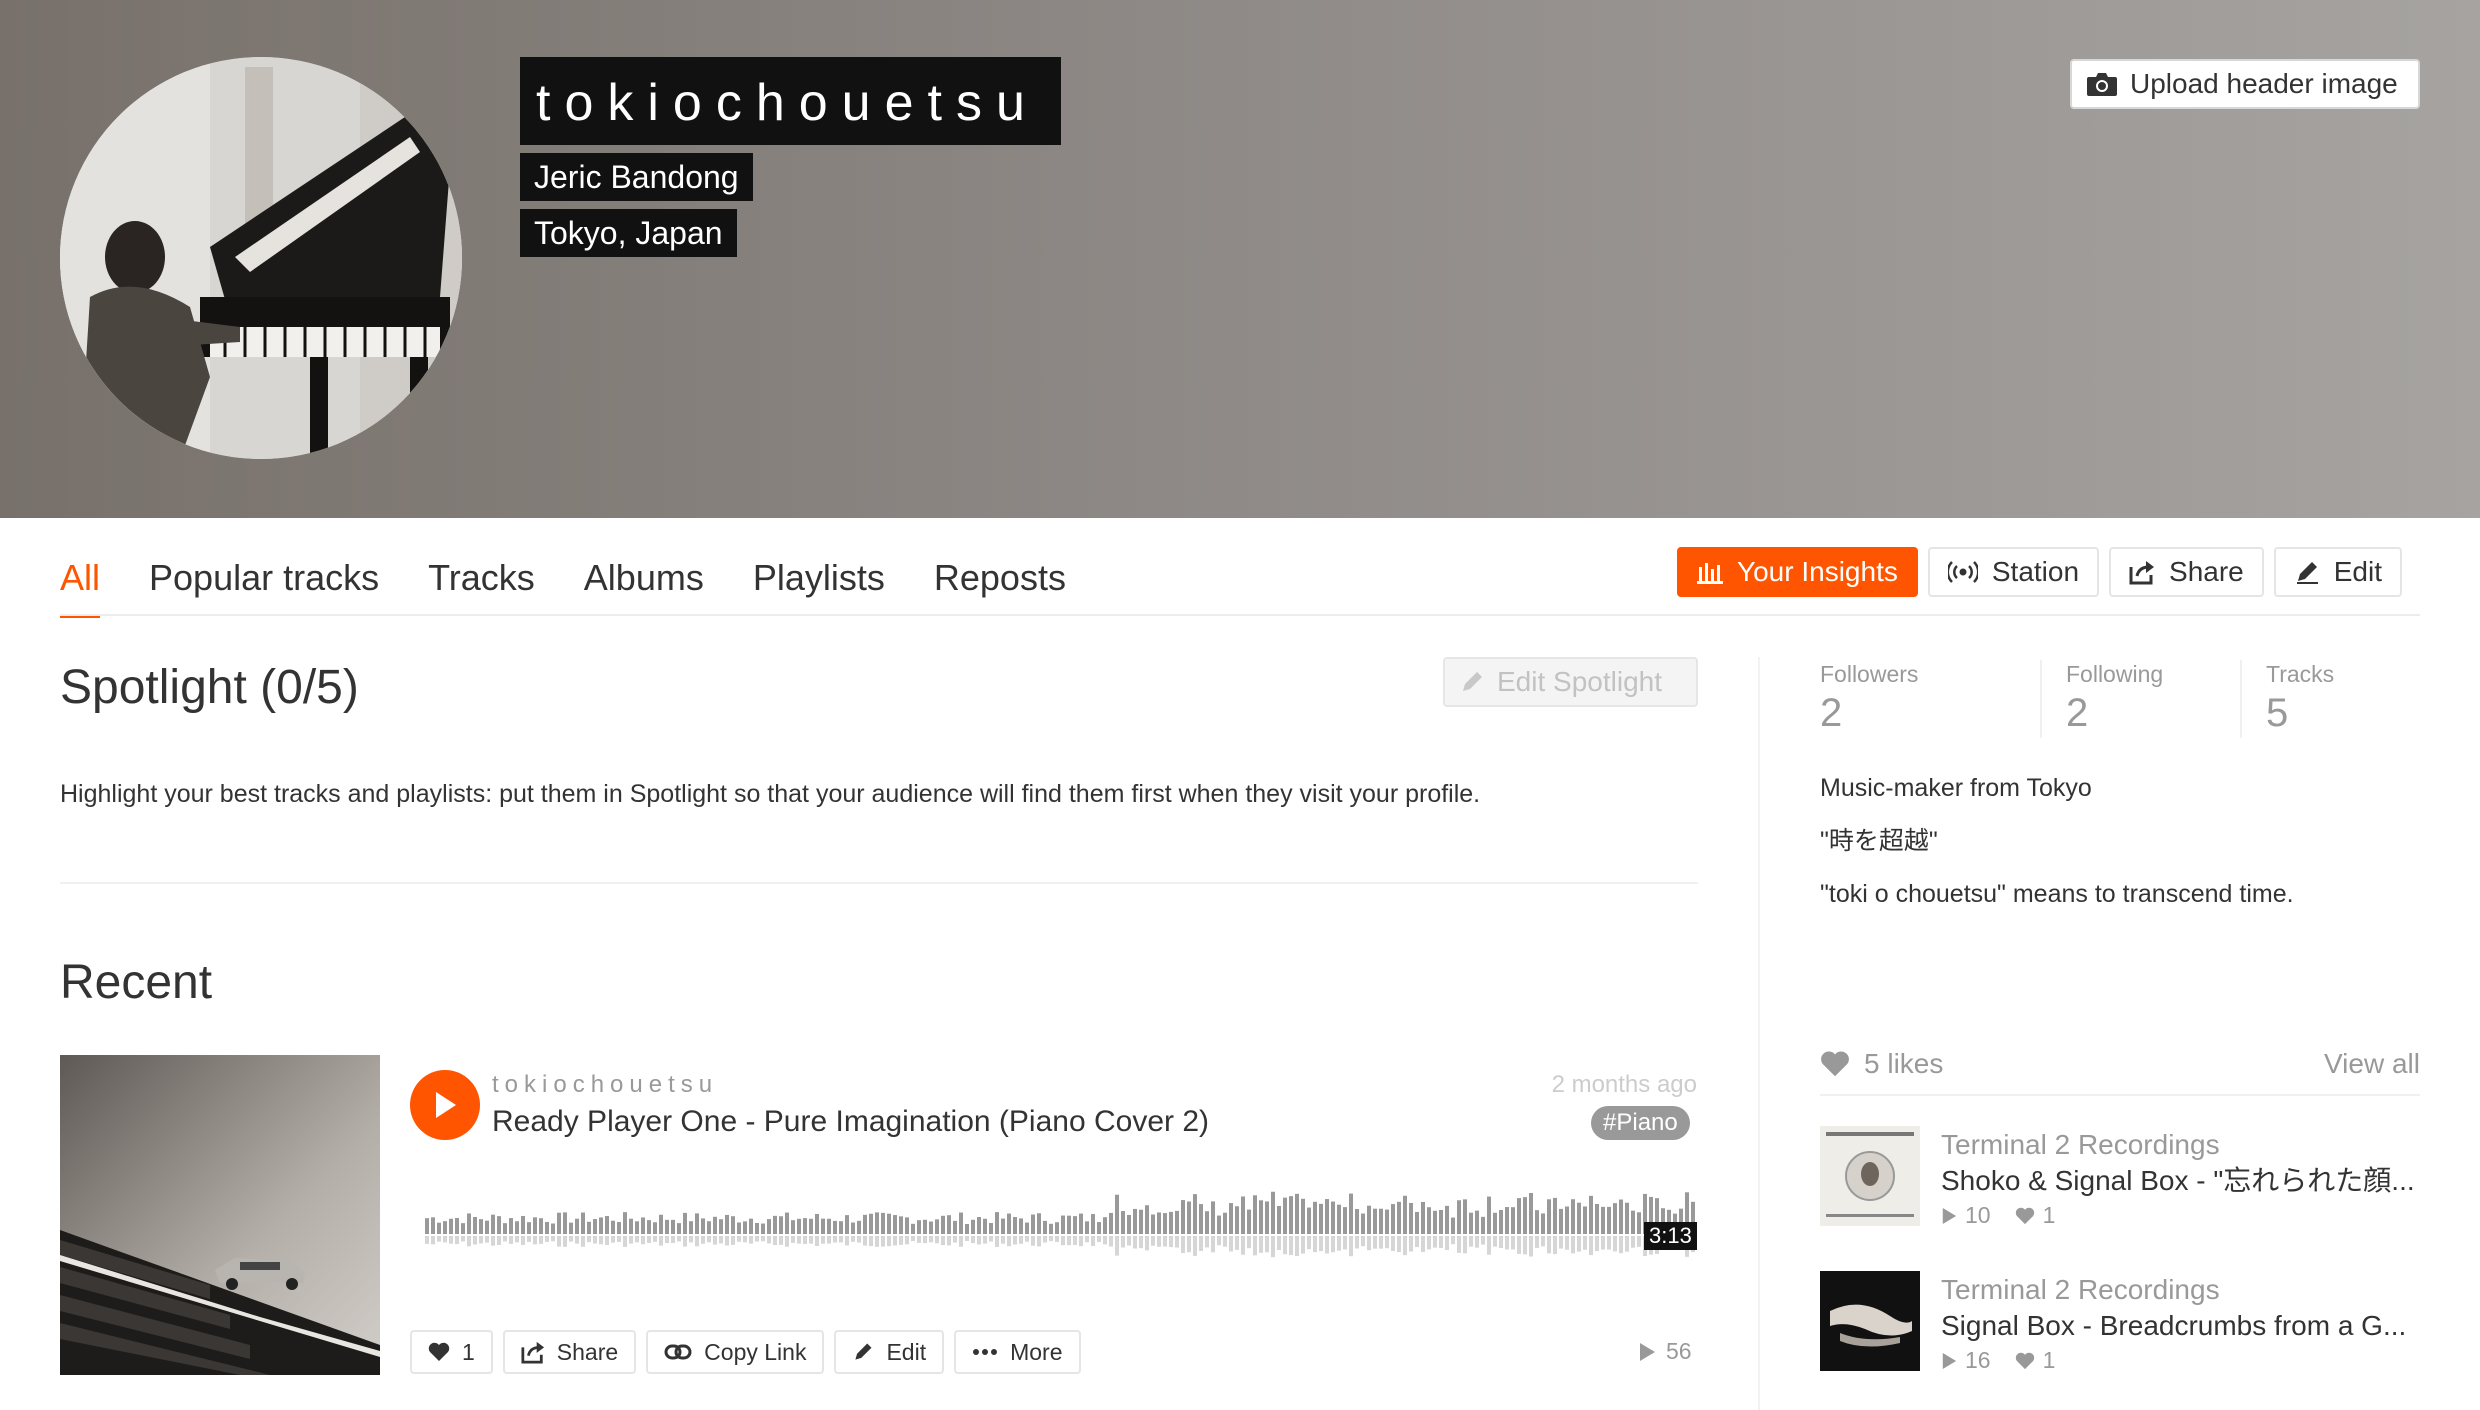 This screenshot has width=2480, height=1410. What do you see at coordinates (2120, 1064) in the screenshot?
I see `likes-header: 5 likes View all` at bounding box center [2120, 1064].